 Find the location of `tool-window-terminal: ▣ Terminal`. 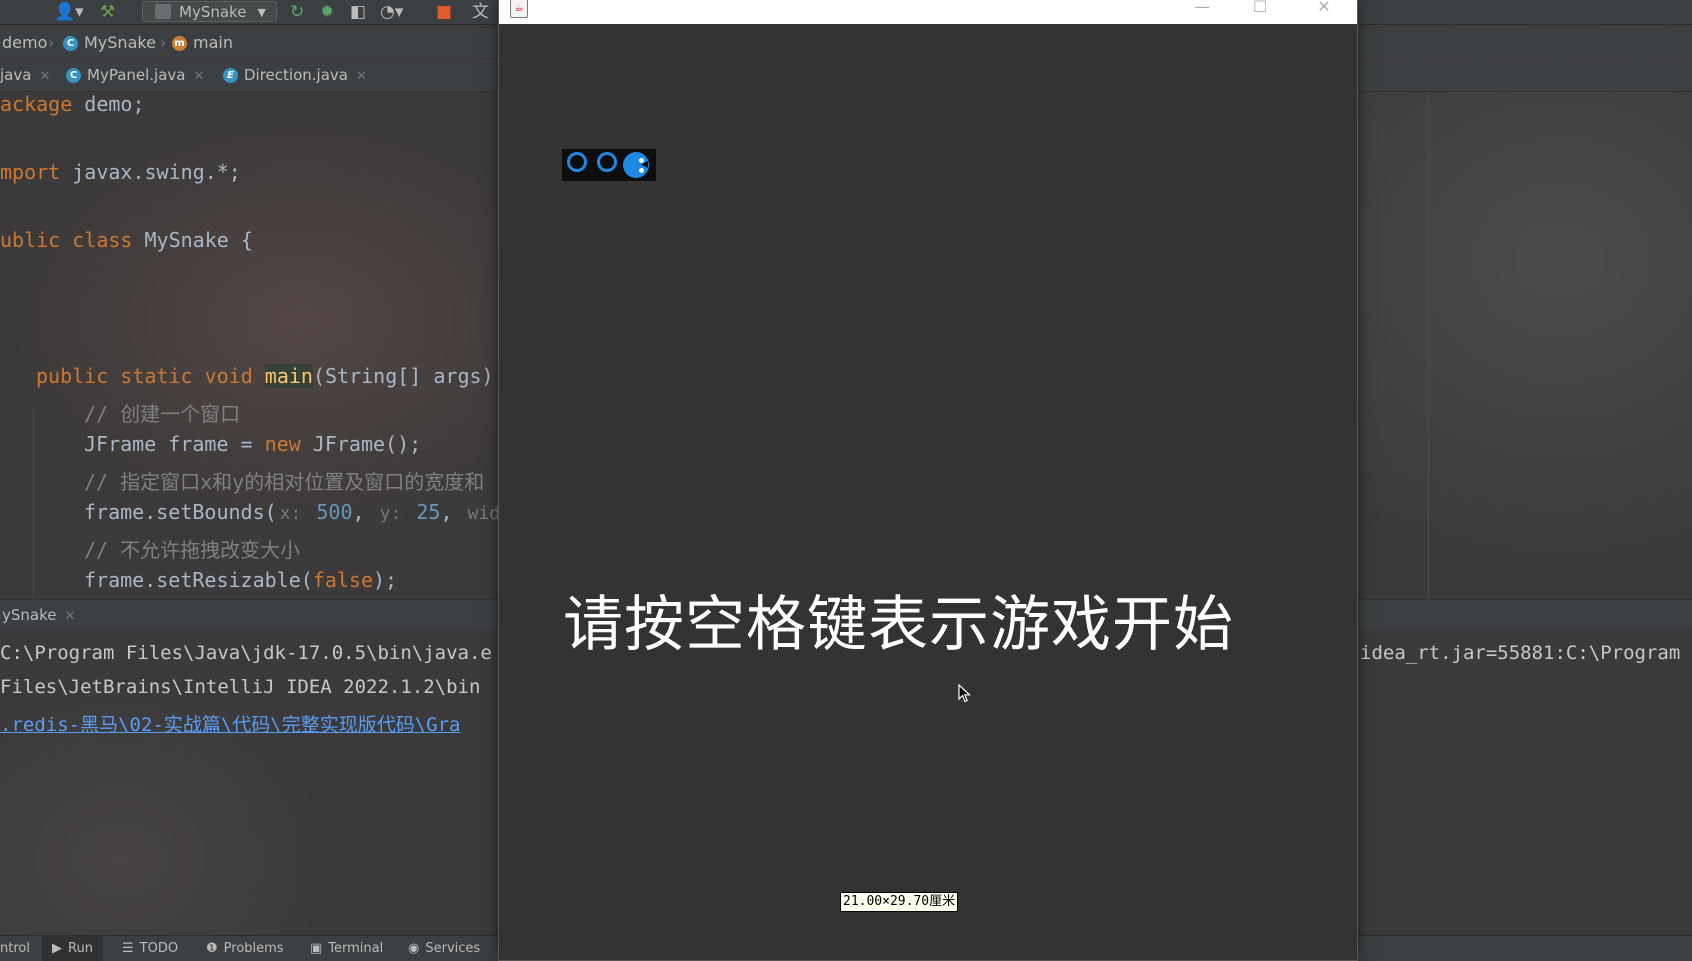

tool-window-terminal: ▣ Terminal is located at coordinates (346, 948).